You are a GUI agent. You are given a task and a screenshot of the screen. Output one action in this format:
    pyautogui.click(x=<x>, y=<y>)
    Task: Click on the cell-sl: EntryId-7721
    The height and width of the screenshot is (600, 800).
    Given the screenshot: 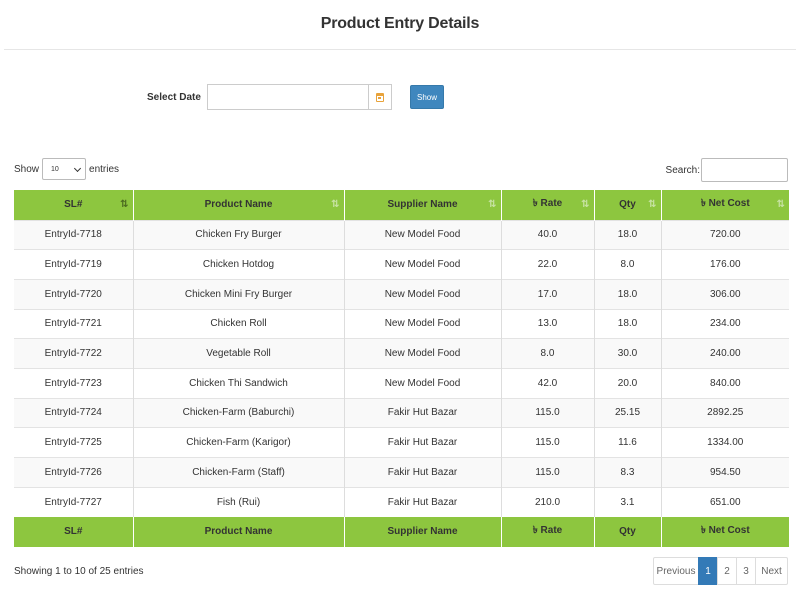 What is the action you would take?
    pyautogui.click(x=74, y=323)
    